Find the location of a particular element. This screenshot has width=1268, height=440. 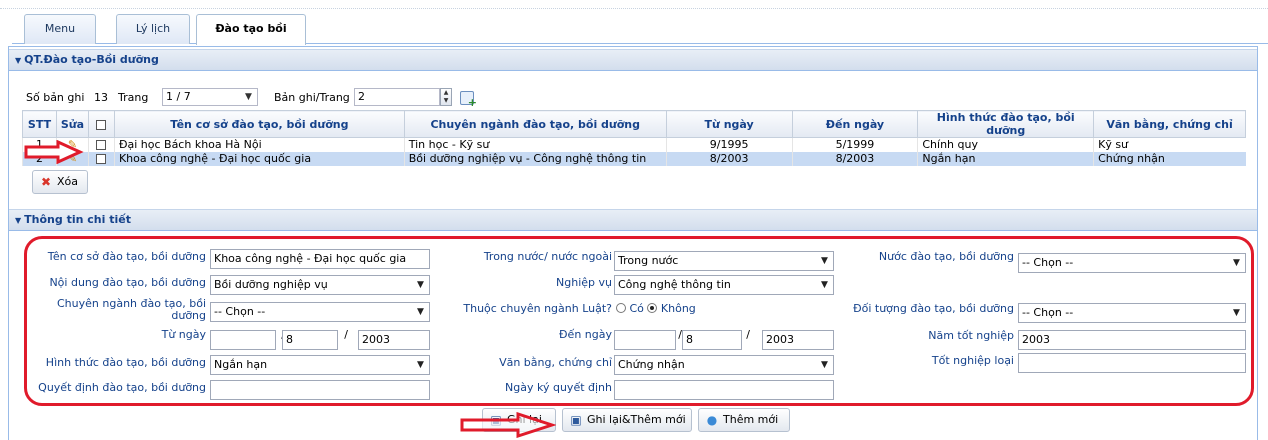

delete-button: ✖ Xóa is located at coordinates (60, 182).